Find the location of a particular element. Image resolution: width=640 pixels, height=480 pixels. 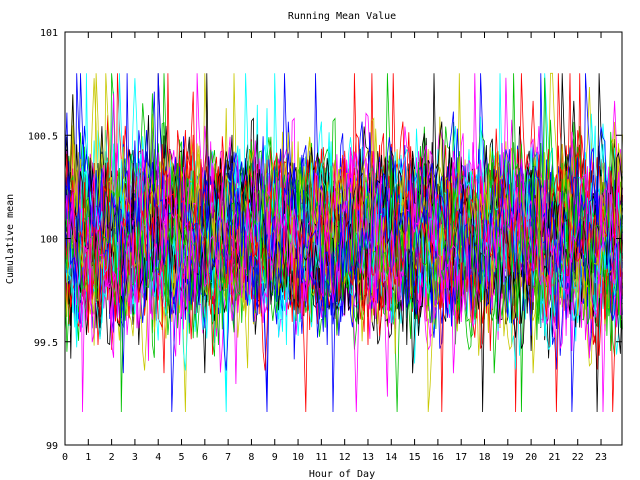

x-tick-label: 11 is located at coordinates (321, 457).